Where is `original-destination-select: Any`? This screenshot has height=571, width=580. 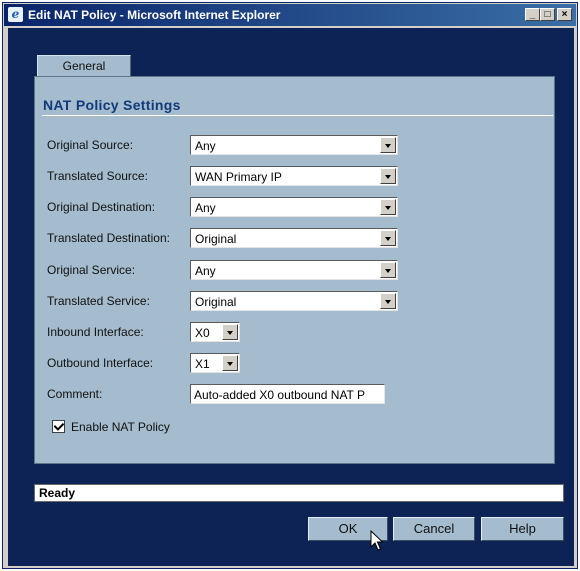
original-destination-select: Any is located at coordinates (294, 207).